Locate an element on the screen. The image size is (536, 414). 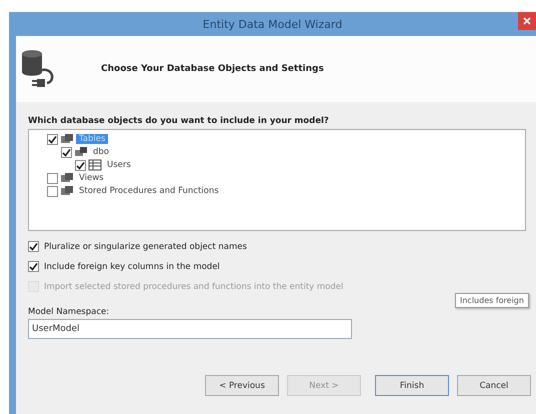
namespace-field: UserModel is located at coordinates (190, 329).